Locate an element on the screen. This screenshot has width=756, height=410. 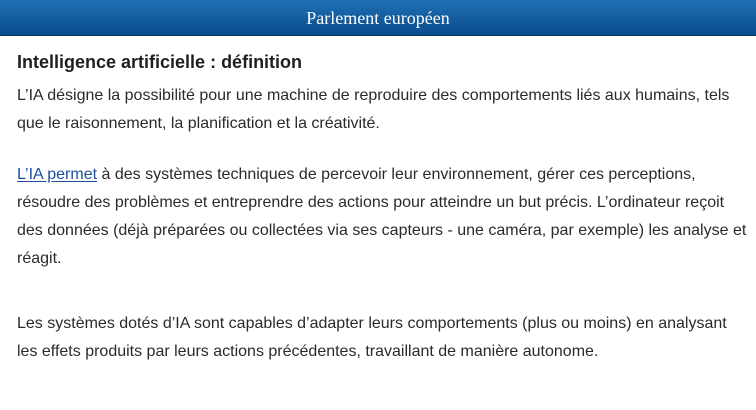
ia-permet-link: L’IA permet is located at coordinates (57, 174).